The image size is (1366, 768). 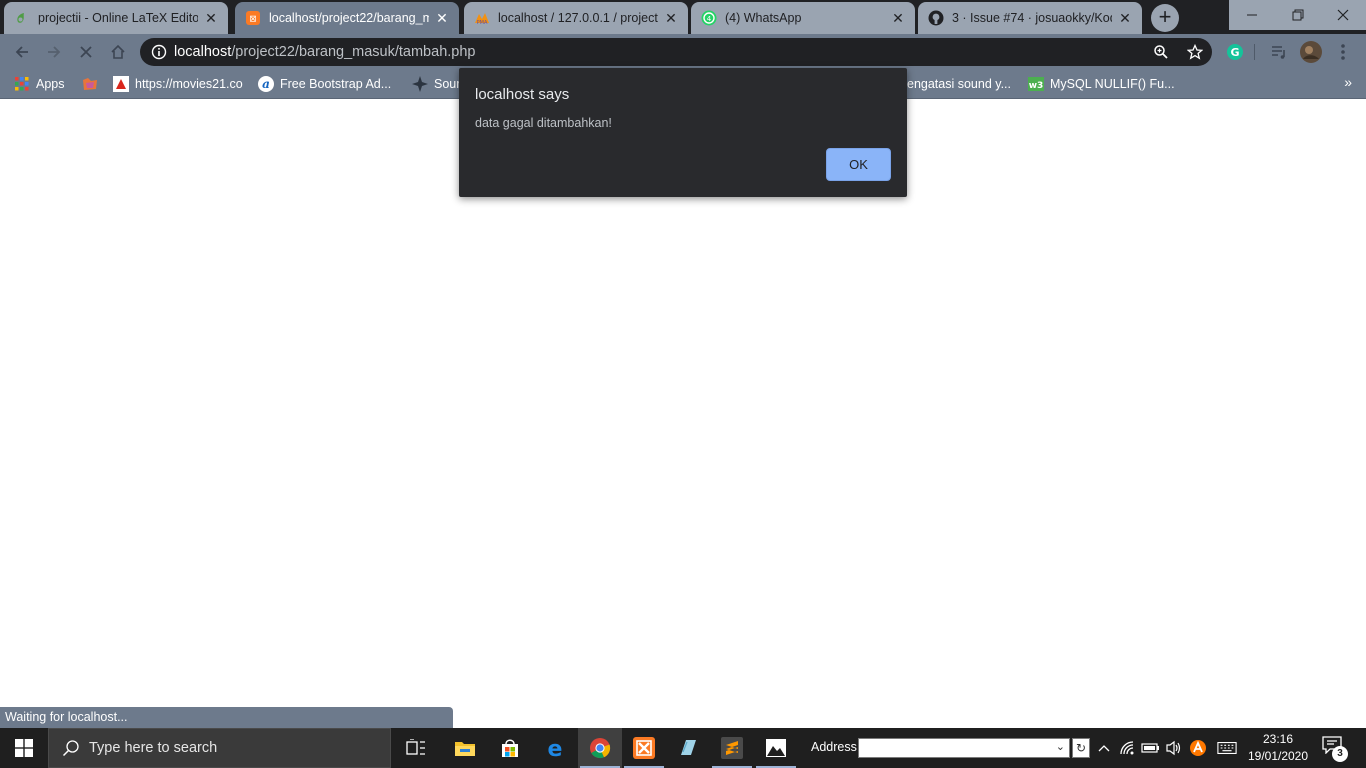 I want to click on tab-title: projectii - Online LaTeX Editor O, so click(x=118, y=18).